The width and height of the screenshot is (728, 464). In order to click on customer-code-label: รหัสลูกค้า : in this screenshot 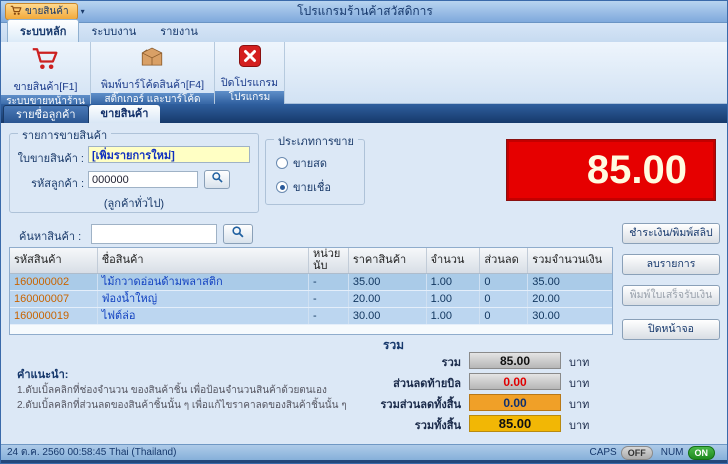, I will do `click(57, 184)`.